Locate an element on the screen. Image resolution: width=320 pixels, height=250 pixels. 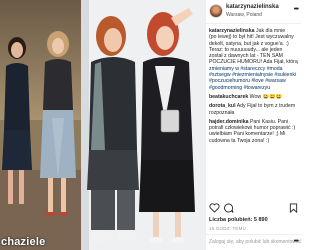
heart-icon is located at coordinates (214, 208).